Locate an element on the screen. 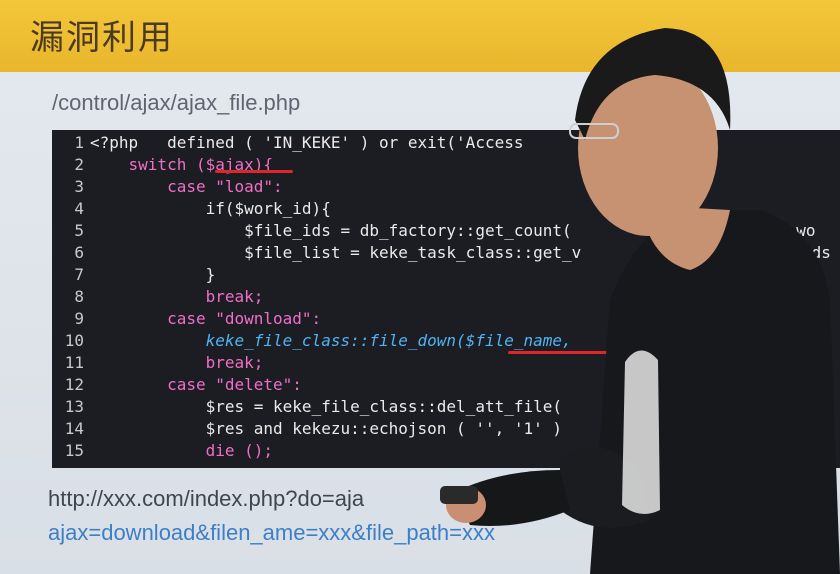 The width and height of the screenshot is (840, 574). url-line-1: http://xxx.com/index.php?do=aja is located at coordinates (206, 498).